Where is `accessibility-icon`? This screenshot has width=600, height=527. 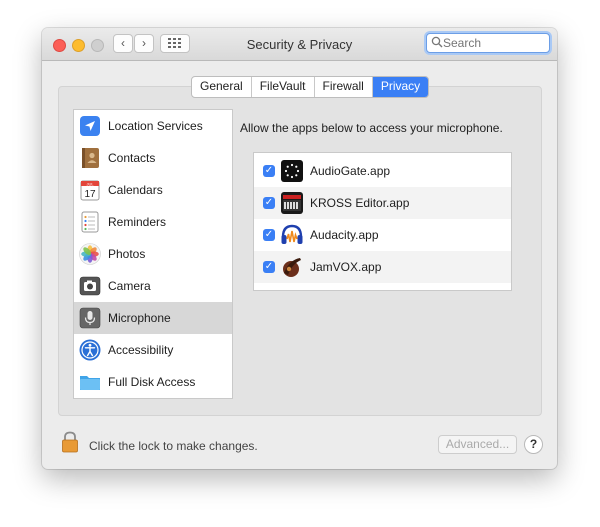
accessibility-icon is located at coordinates (90, 350).